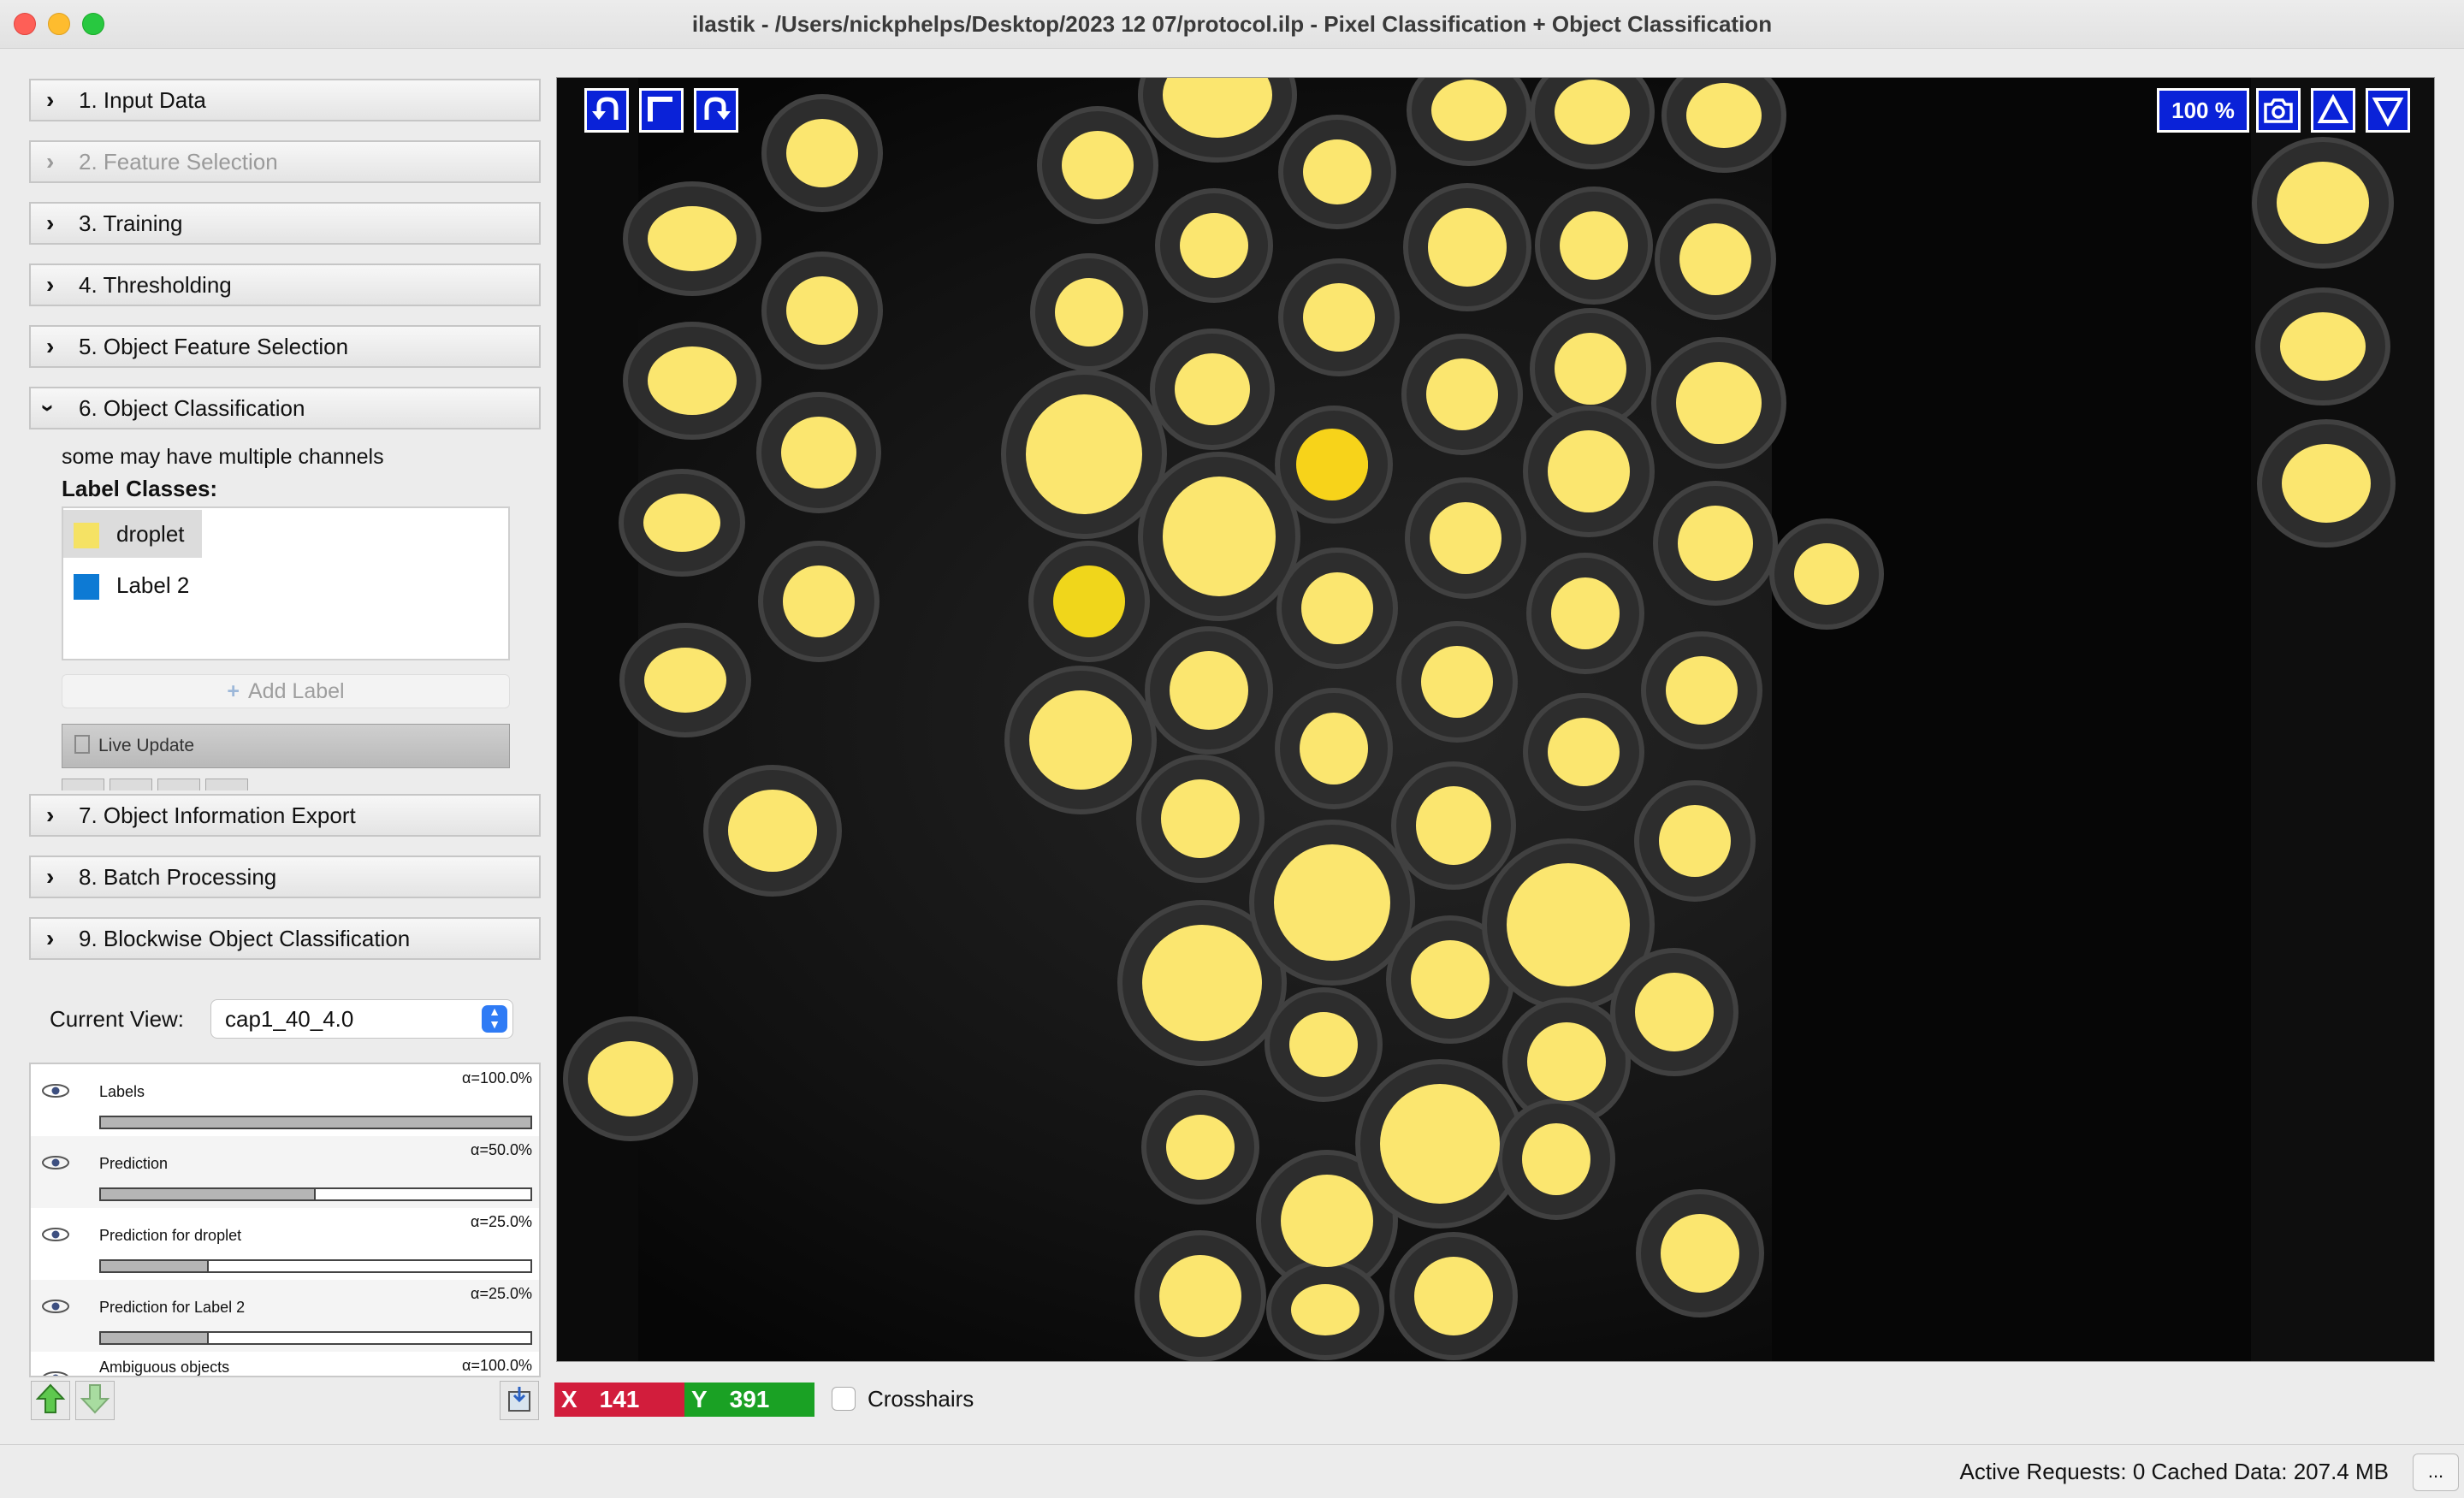 The height and width of the screenshot is (1498, 2464). I want to click on arrow-tool-button, so click(83, 784).